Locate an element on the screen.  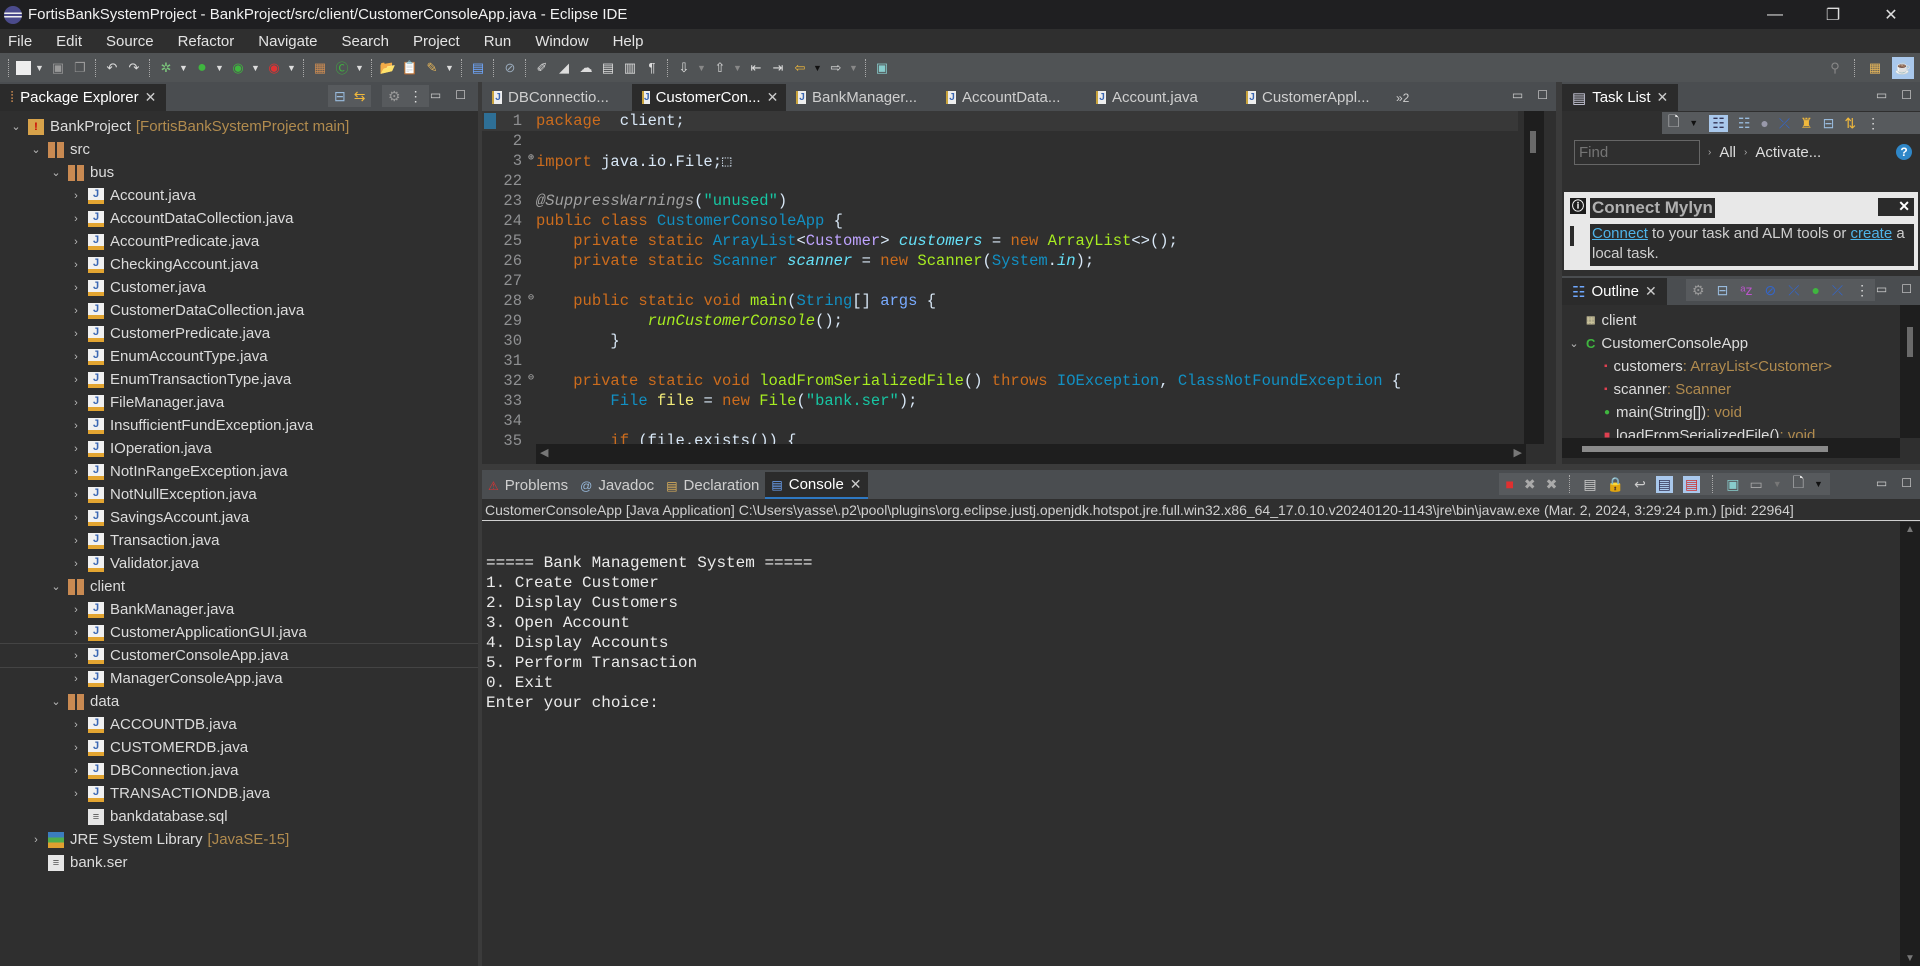
maximize-editor-icon: ☐ is located at coordinates (1542, 95).